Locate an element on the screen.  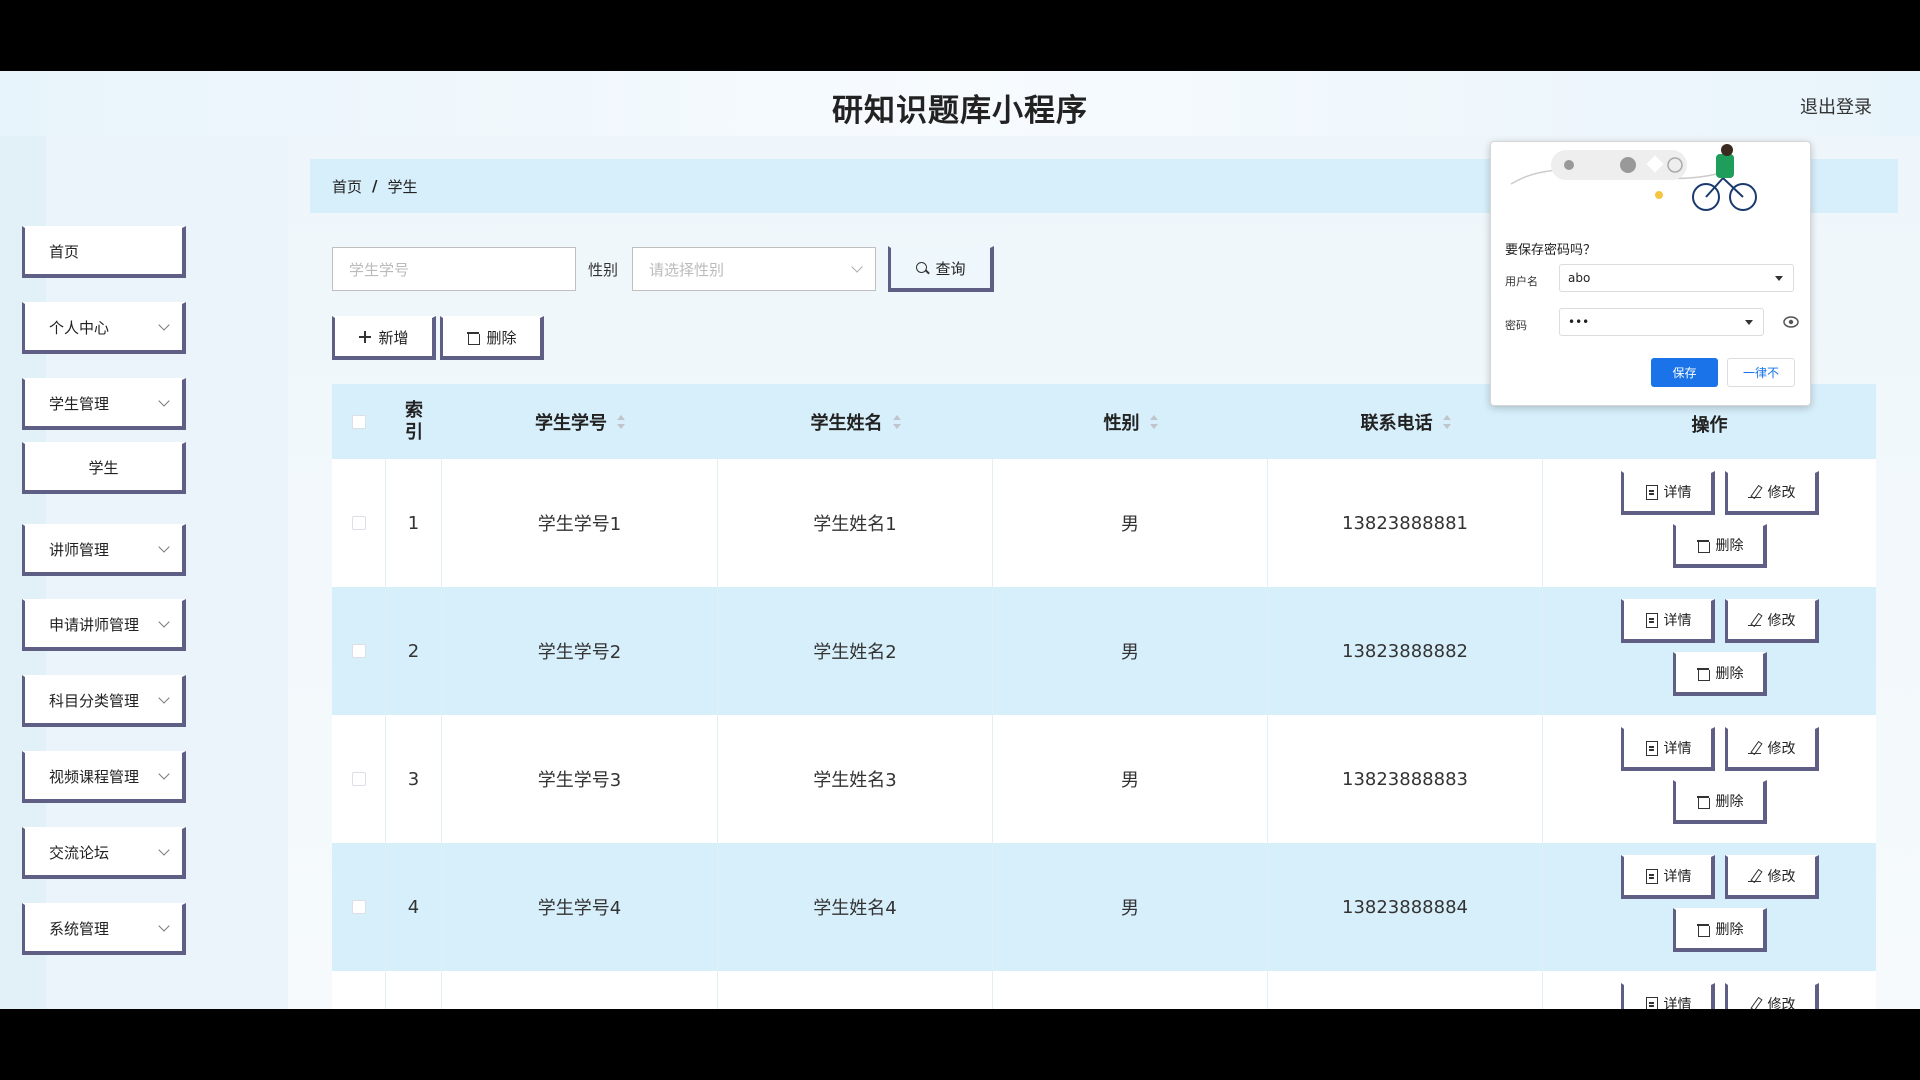
username-value: abo is located at coordinates (1579, 278).